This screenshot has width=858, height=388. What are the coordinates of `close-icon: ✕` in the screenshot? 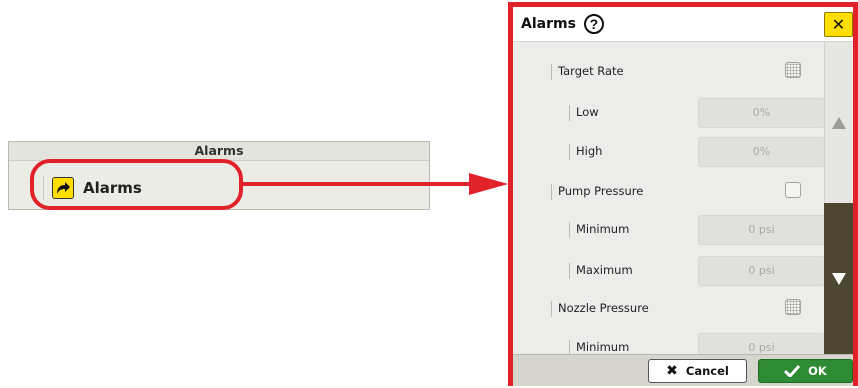 It's located at (838, 25).